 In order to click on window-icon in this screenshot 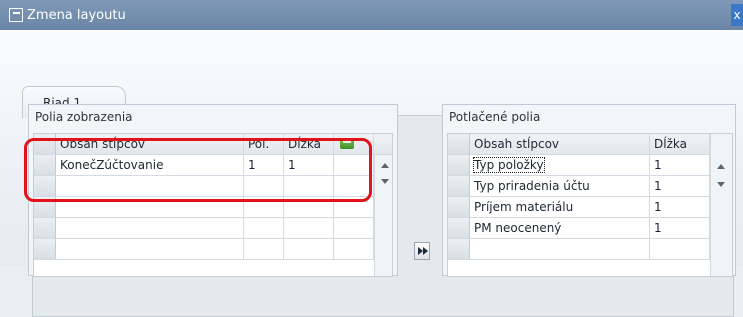, I will do `click(16, 15)`.